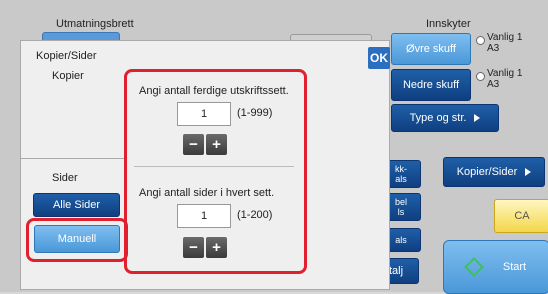  I want to click on lower-tray-paper: Vanlig 1 A3, so click(505, 79).